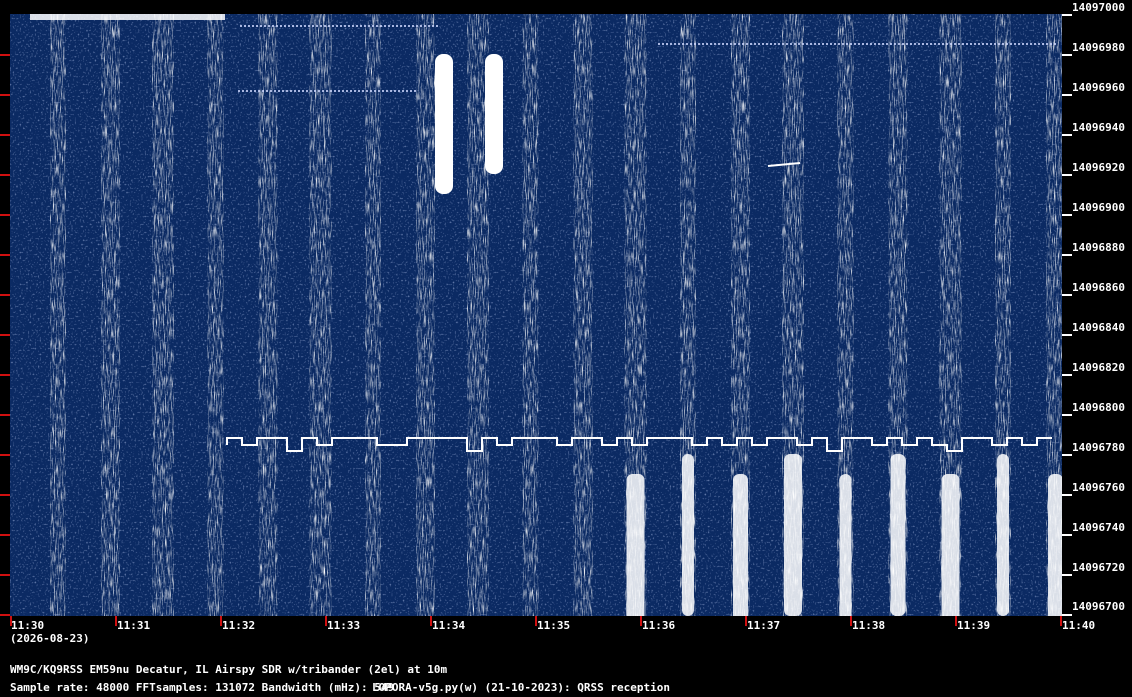 The image size is (1132, 697). Describe the element at coordinates (1098, 47) in the screenshot. I see `freq-label: 14096980` at that location.